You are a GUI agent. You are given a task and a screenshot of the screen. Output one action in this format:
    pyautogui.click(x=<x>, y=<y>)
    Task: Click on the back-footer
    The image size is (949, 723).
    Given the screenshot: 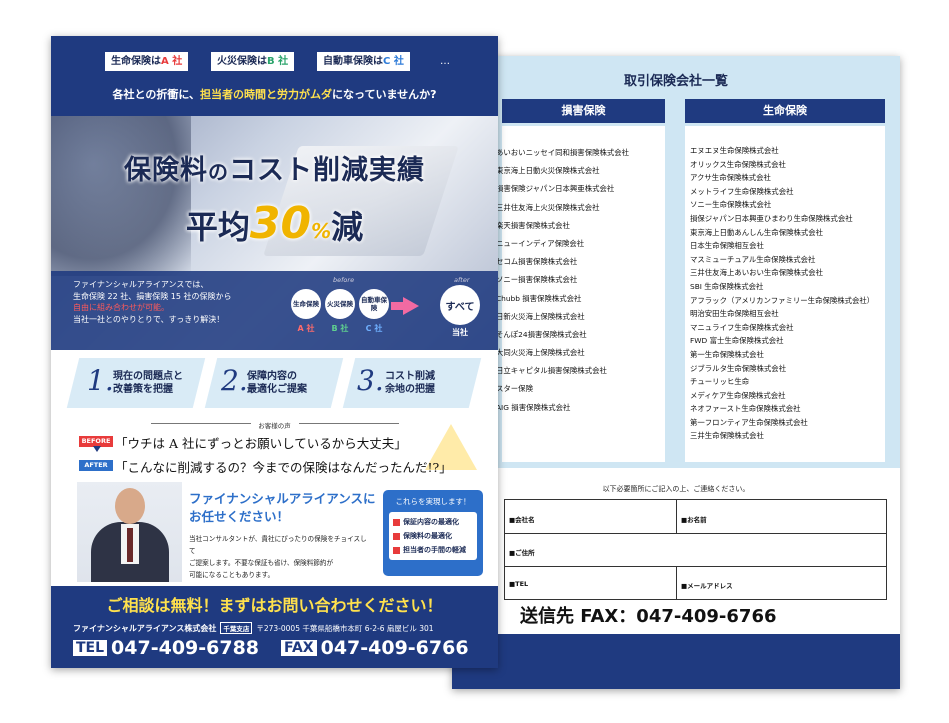 What is the action you would take?
    pyautogui.click(x=676, y=661)
    